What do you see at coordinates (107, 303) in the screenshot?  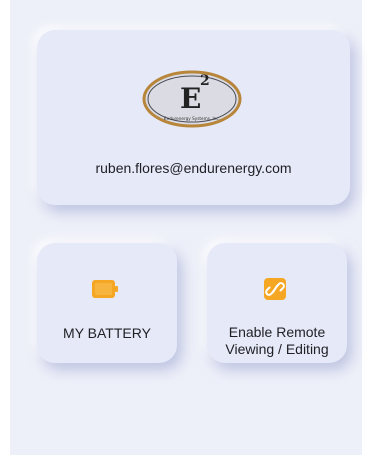 I see `my-battery-button: MY BATTERY` at bounding box center [107, 303].